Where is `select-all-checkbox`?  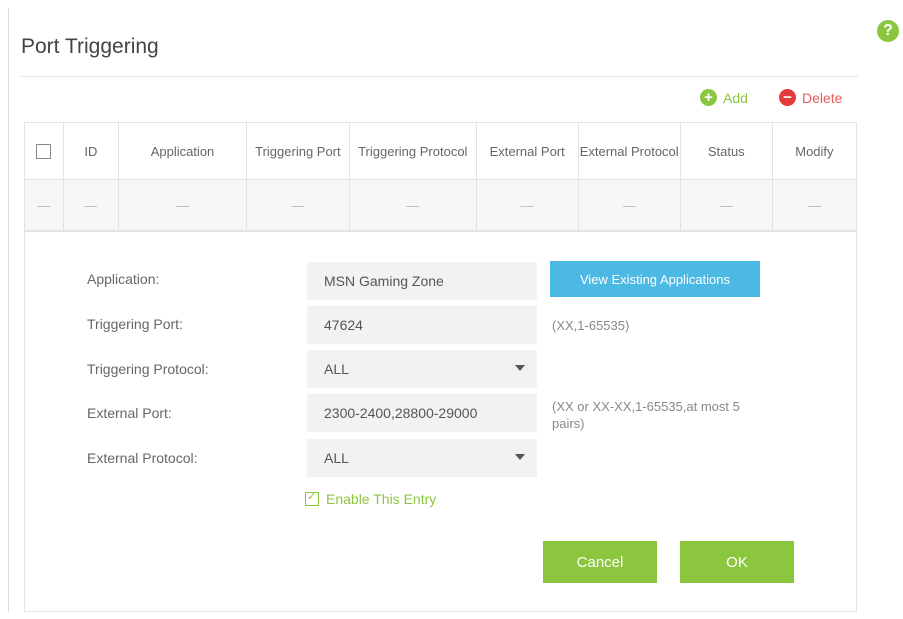 select-all-checkbox is located at coordinates (44, 151).